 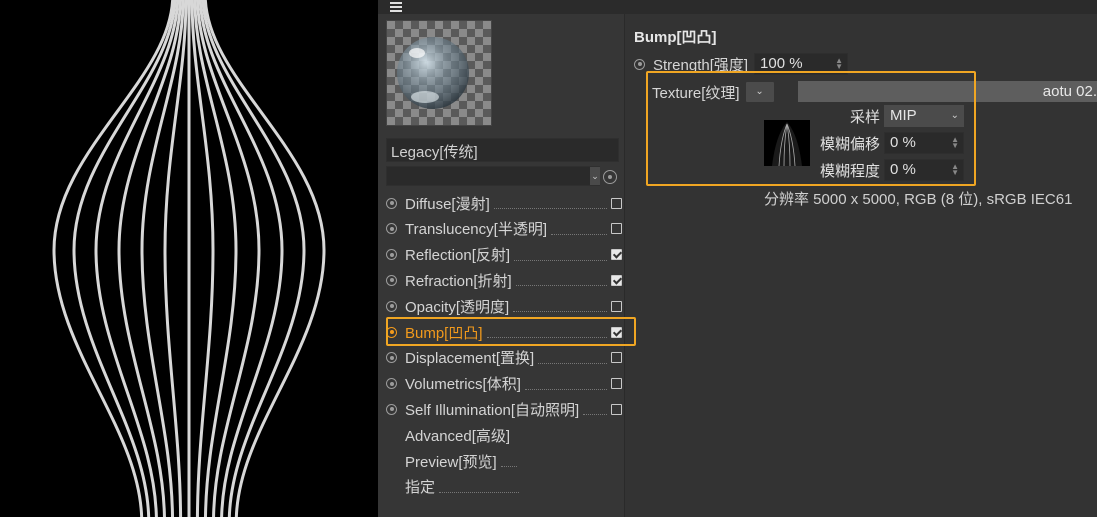 I want to click on channel-label: Displacement[置换], so click(x=470, y=359).